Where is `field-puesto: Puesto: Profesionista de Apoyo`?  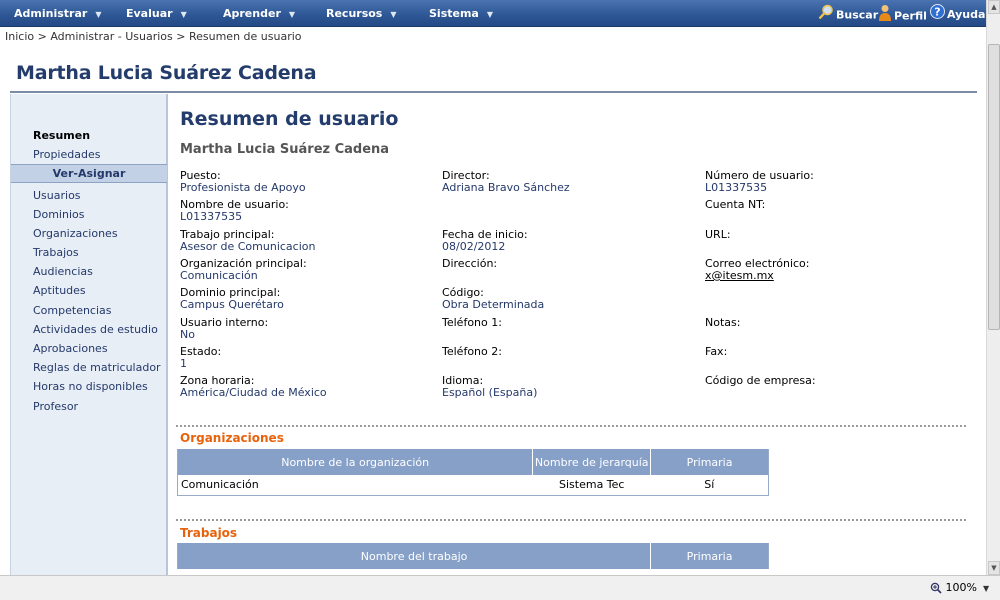 field-puesto: Puesto: Profesionista de Apoyo is located at coordinates (305, 182).